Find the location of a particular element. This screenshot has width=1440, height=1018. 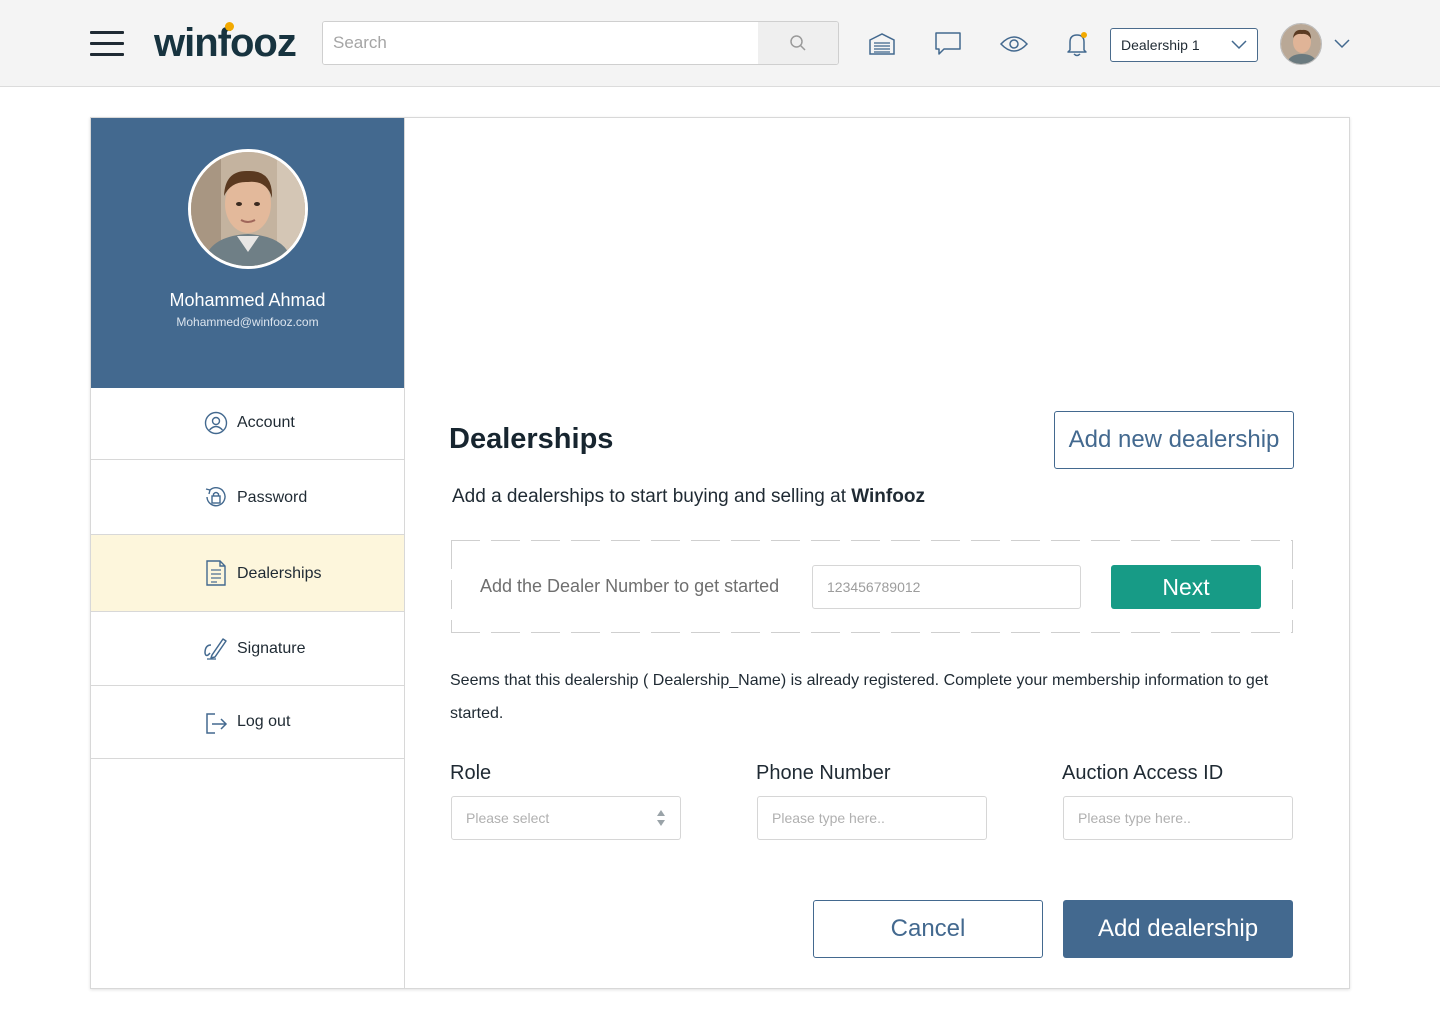

role-select-placeholder: Please select is located at coordinates (508, 818).